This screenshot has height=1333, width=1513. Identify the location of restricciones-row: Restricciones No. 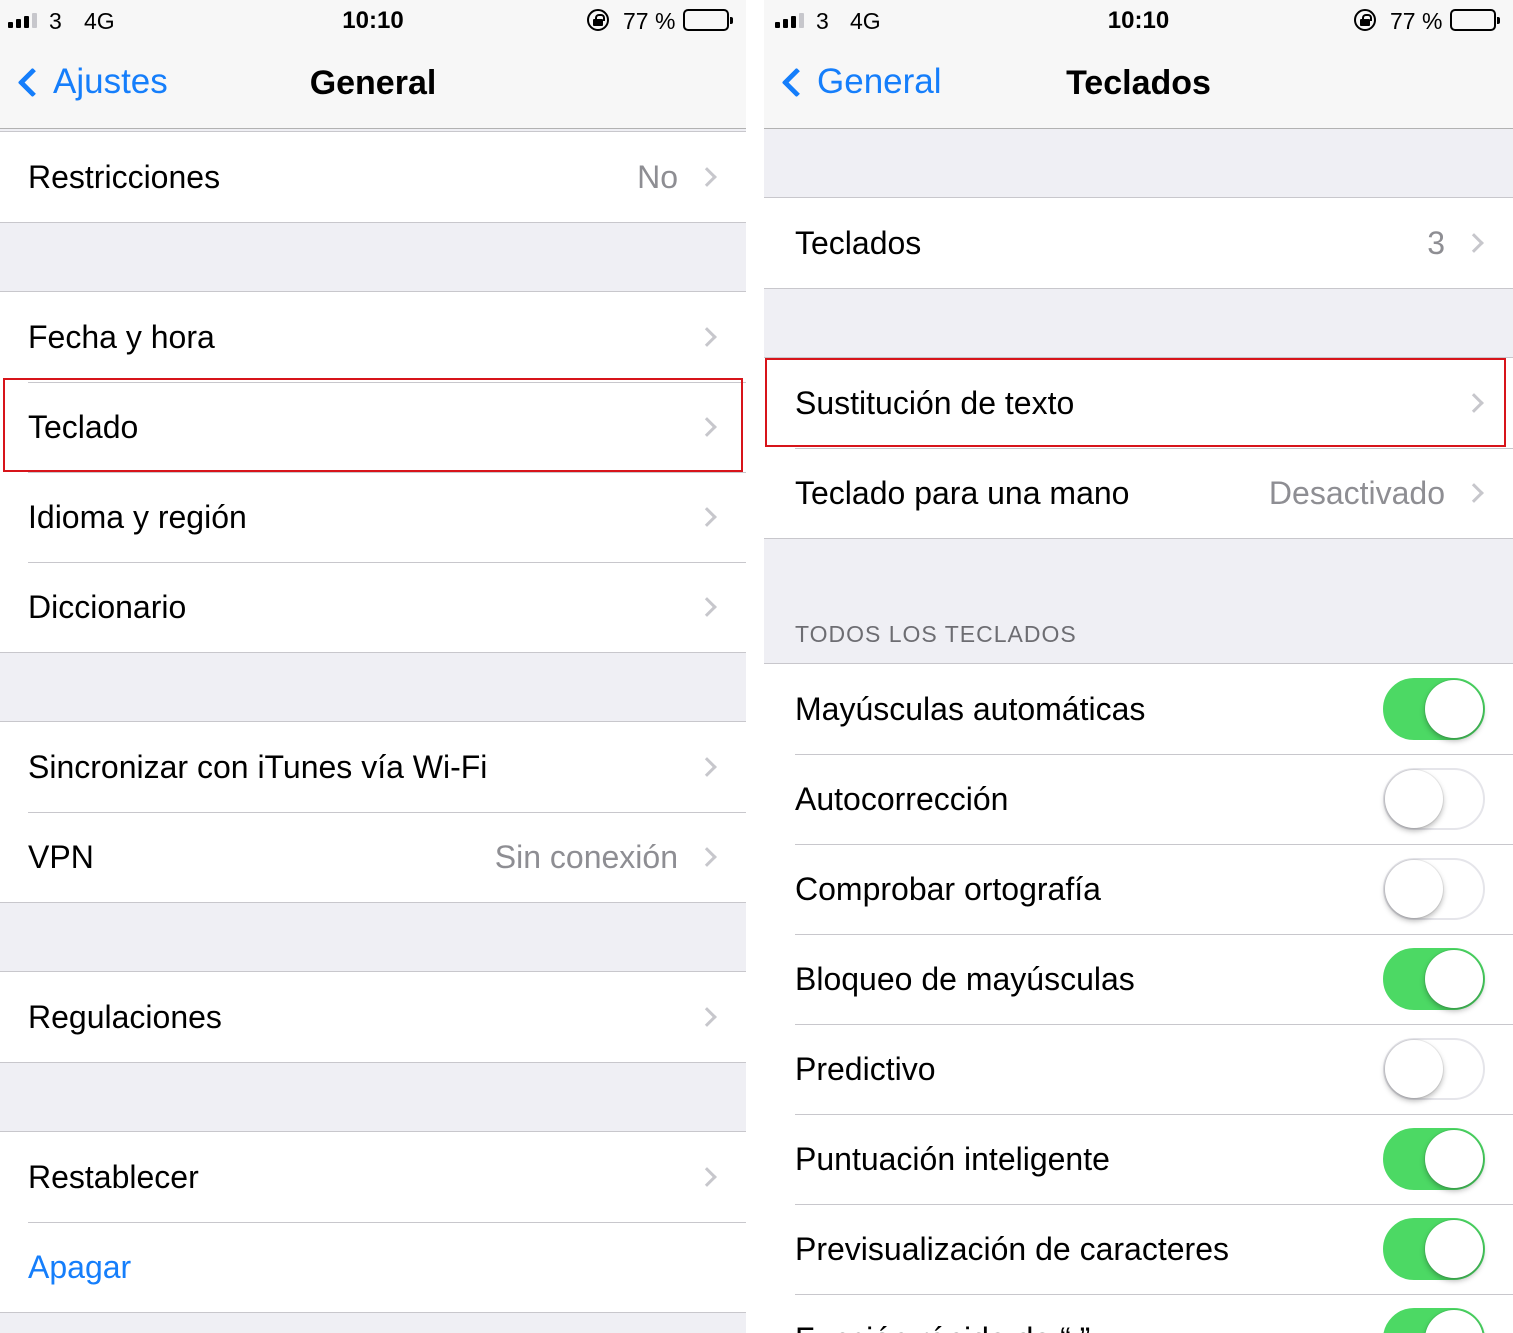
(373, 177).